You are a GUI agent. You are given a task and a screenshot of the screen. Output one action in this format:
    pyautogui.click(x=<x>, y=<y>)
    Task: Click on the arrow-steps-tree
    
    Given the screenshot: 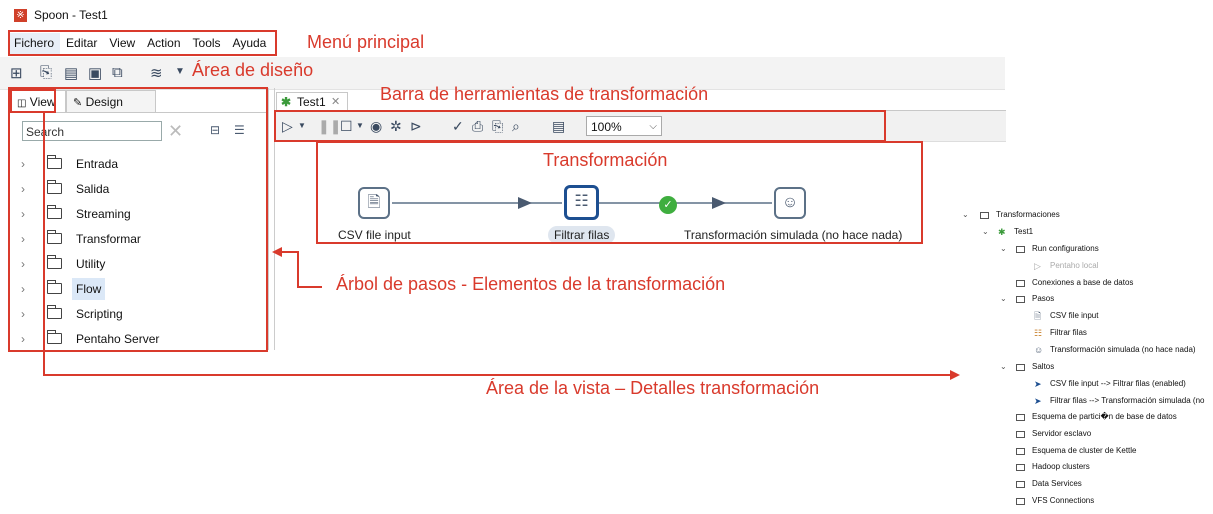 What is the action you would take?
    pyautogui.click(x=300, y=269)
    